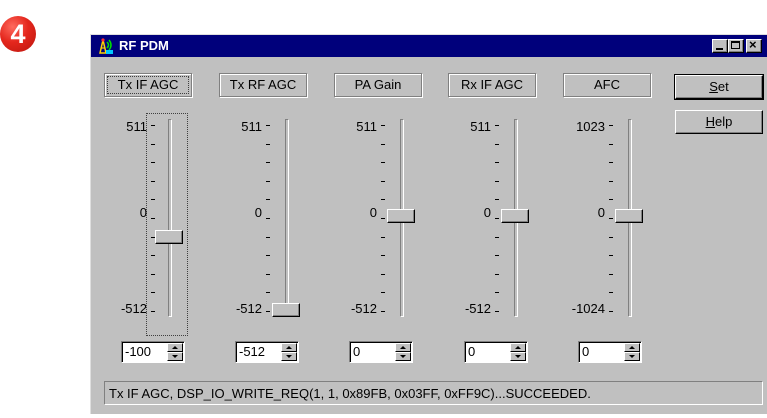  Describe the element at coordinates (381, 352) in the screenshot. I see `pa-gain-spinbox: 0` at that location.